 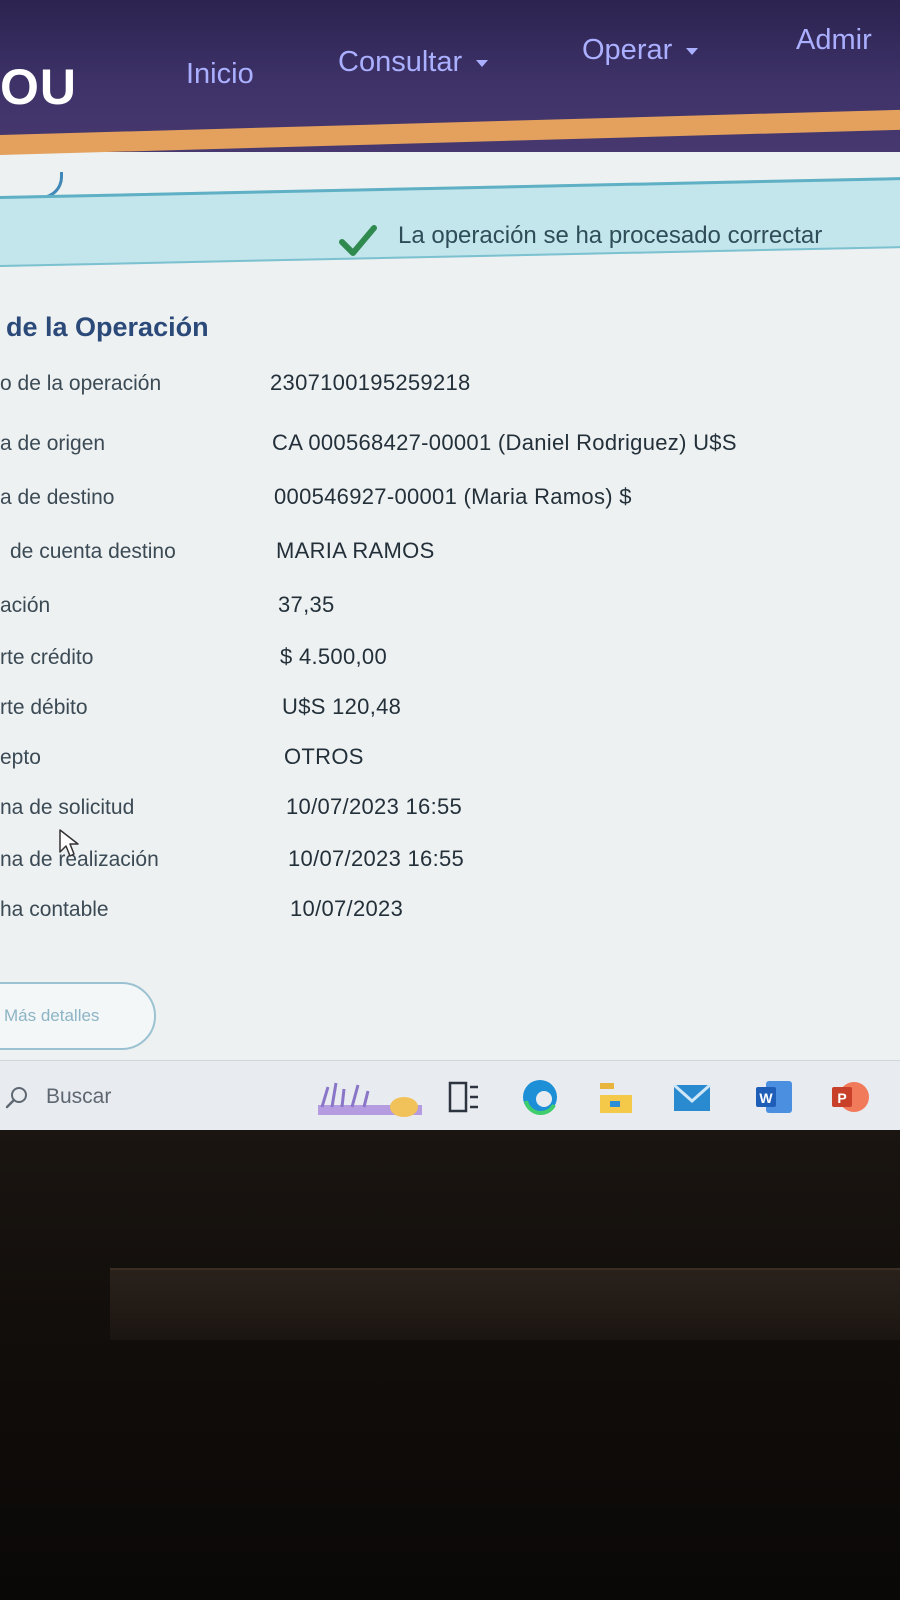 I want to click on detail-label: epto, so click(x=20, y=757).